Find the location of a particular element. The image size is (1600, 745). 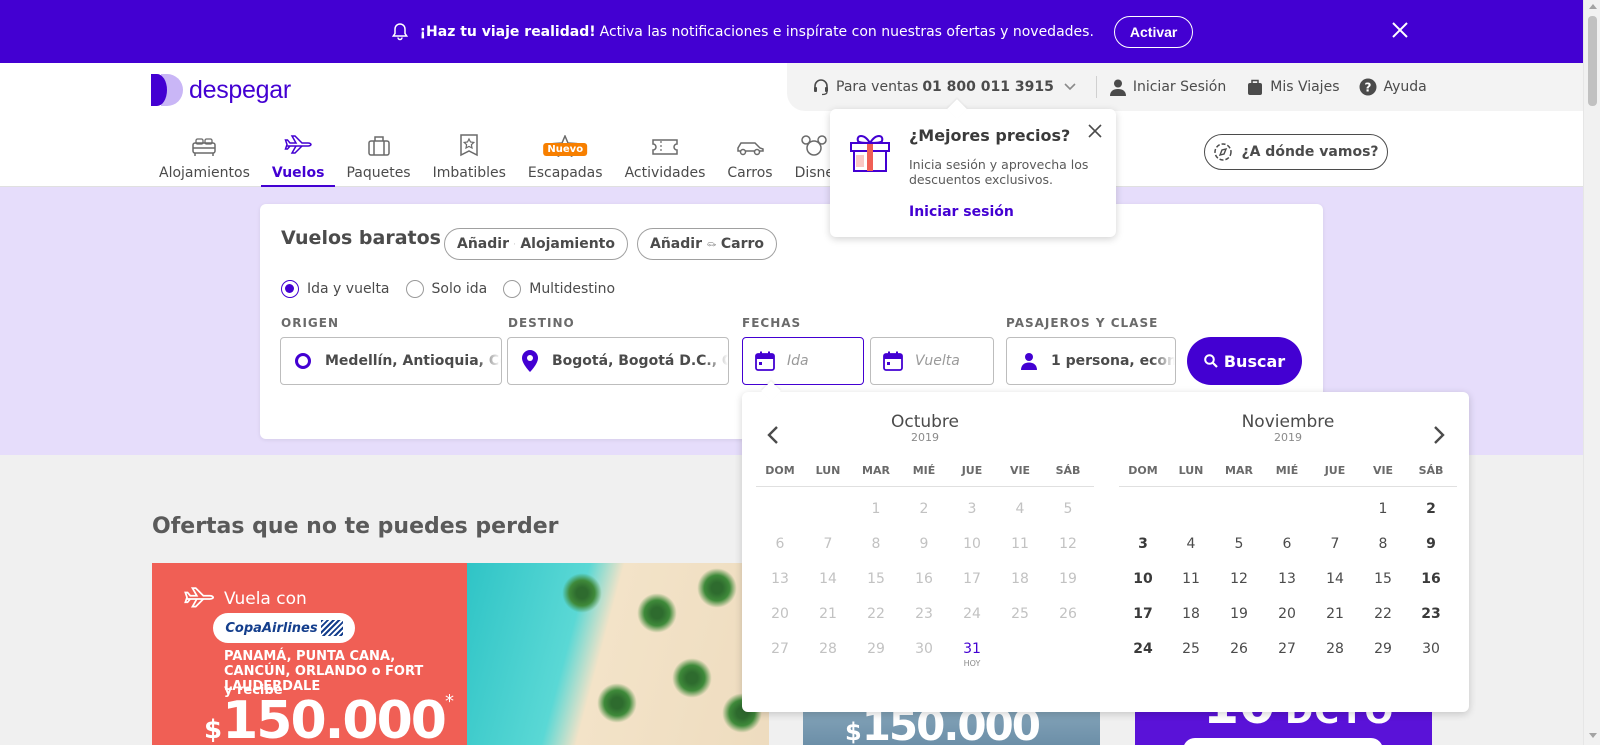

calendar-day: 1 is located at coordinates (1383, 510).